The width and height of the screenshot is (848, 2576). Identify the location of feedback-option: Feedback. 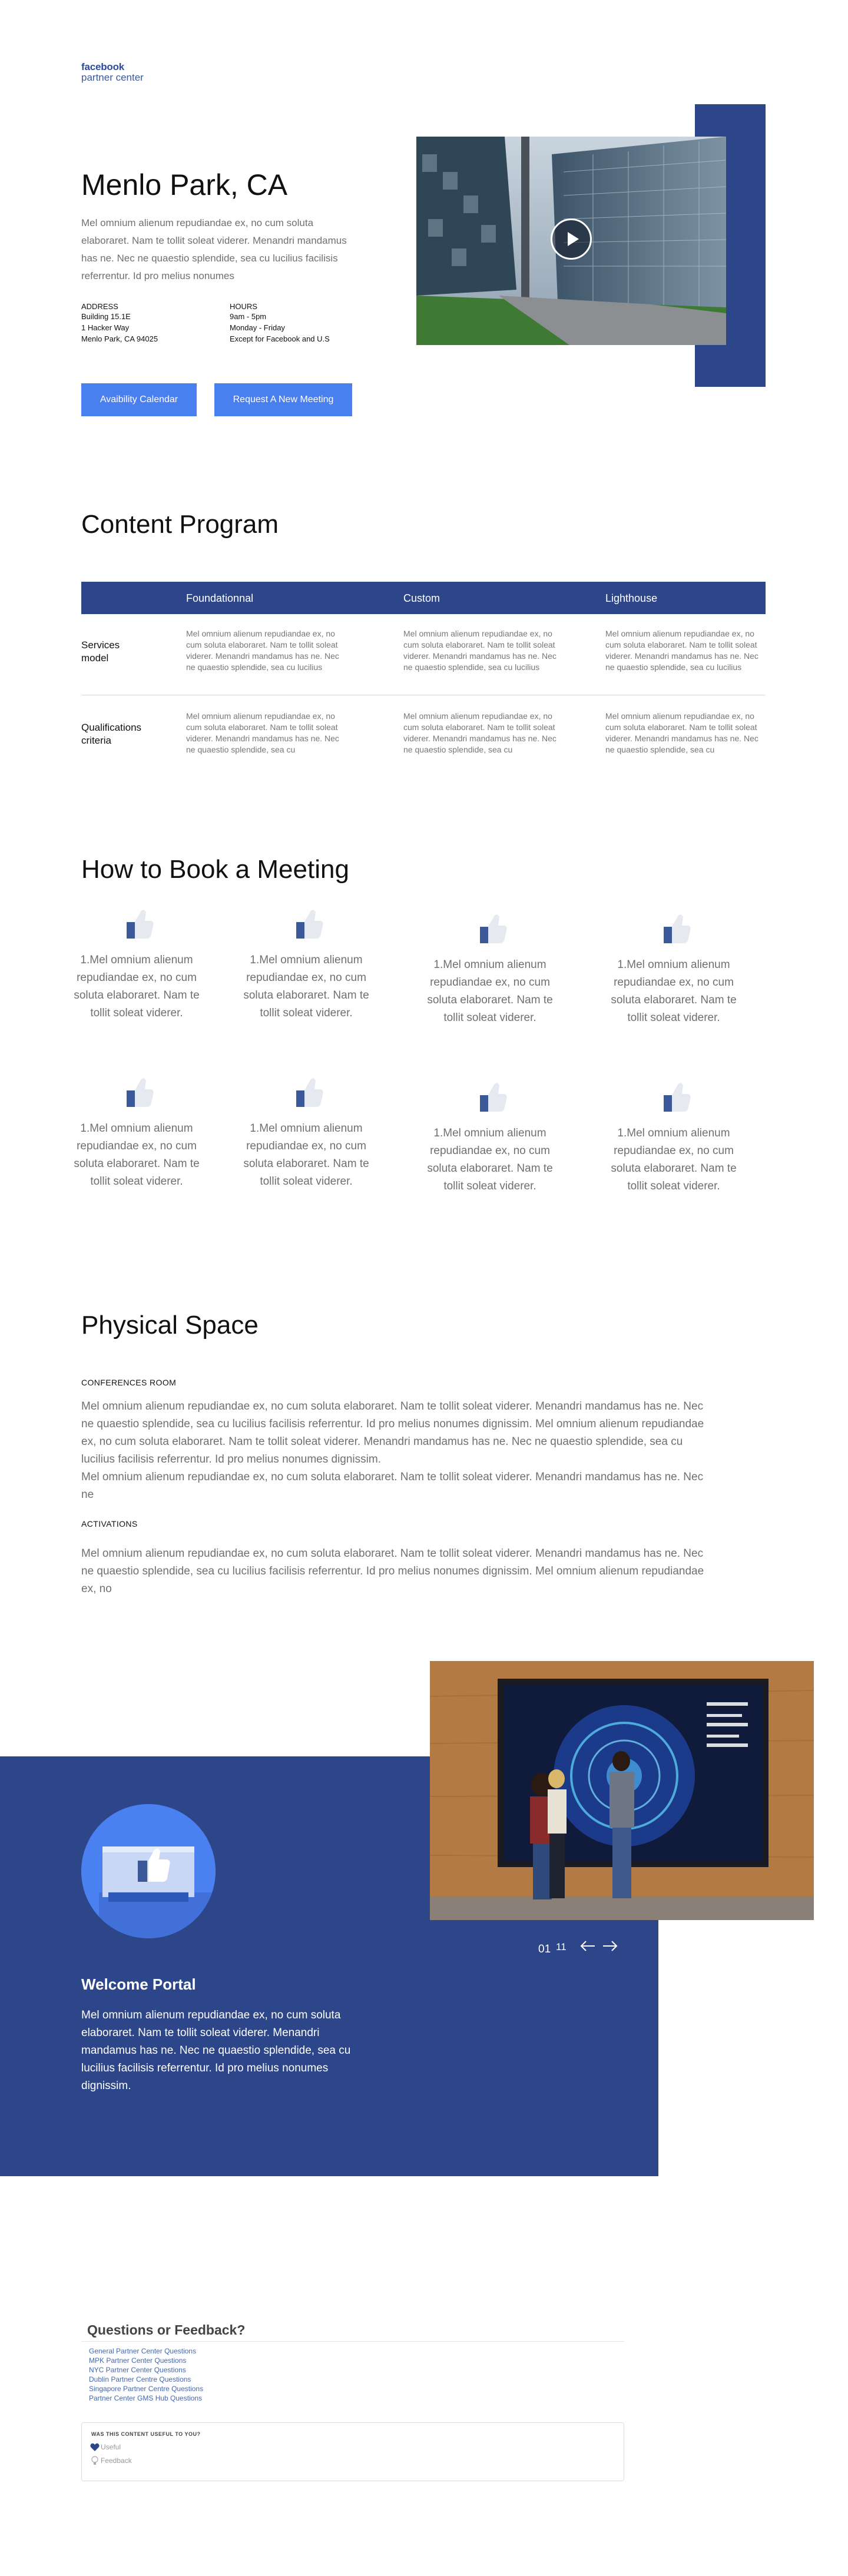
(116, 2460).